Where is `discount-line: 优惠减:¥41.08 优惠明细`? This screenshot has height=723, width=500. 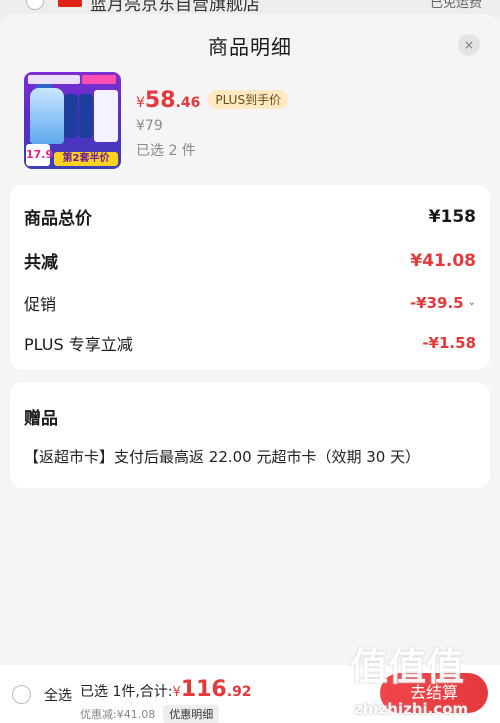 discount-line: 优惠减:¥41.08 优惠明细 is located at coordinates (150, 714).